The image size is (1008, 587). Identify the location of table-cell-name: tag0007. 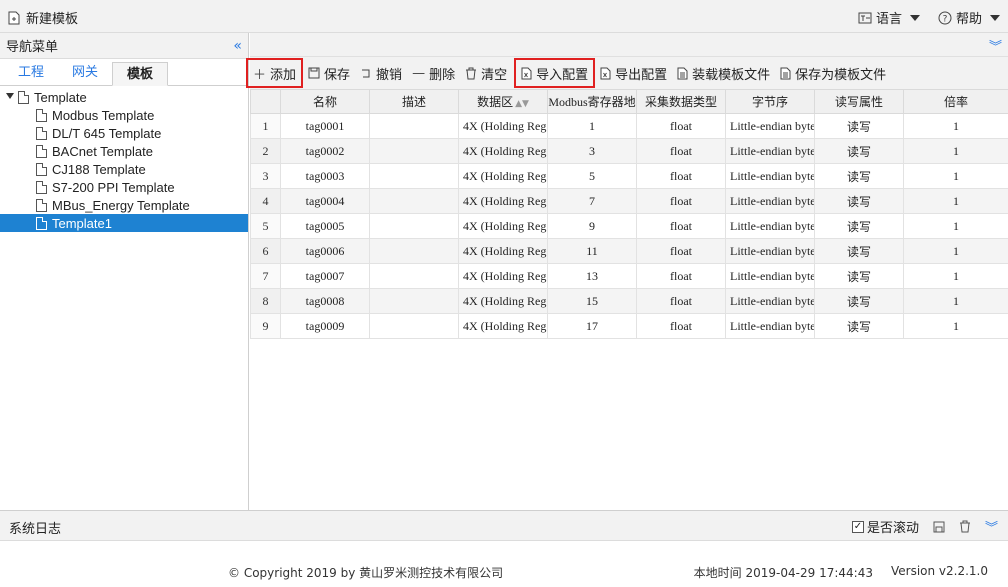
(325, 276).